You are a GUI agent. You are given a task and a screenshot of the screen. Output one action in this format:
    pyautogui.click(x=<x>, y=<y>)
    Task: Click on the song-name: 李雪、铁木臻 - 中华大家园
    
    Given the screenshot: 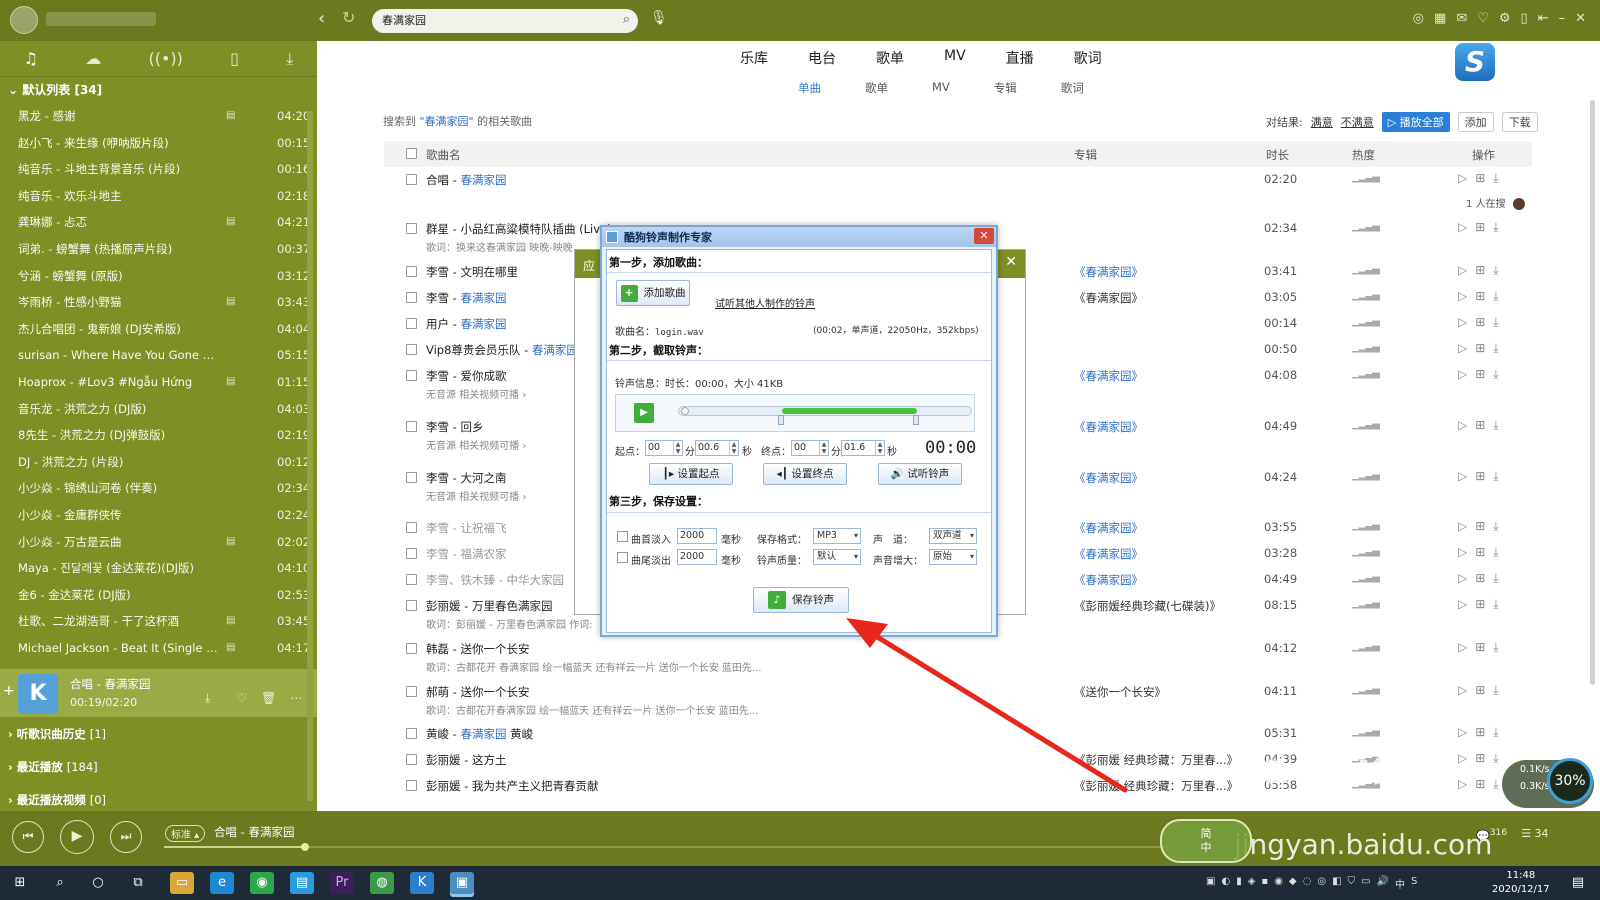 What is the action you would take?
    pyautogui.click(x=495, y=580)
    